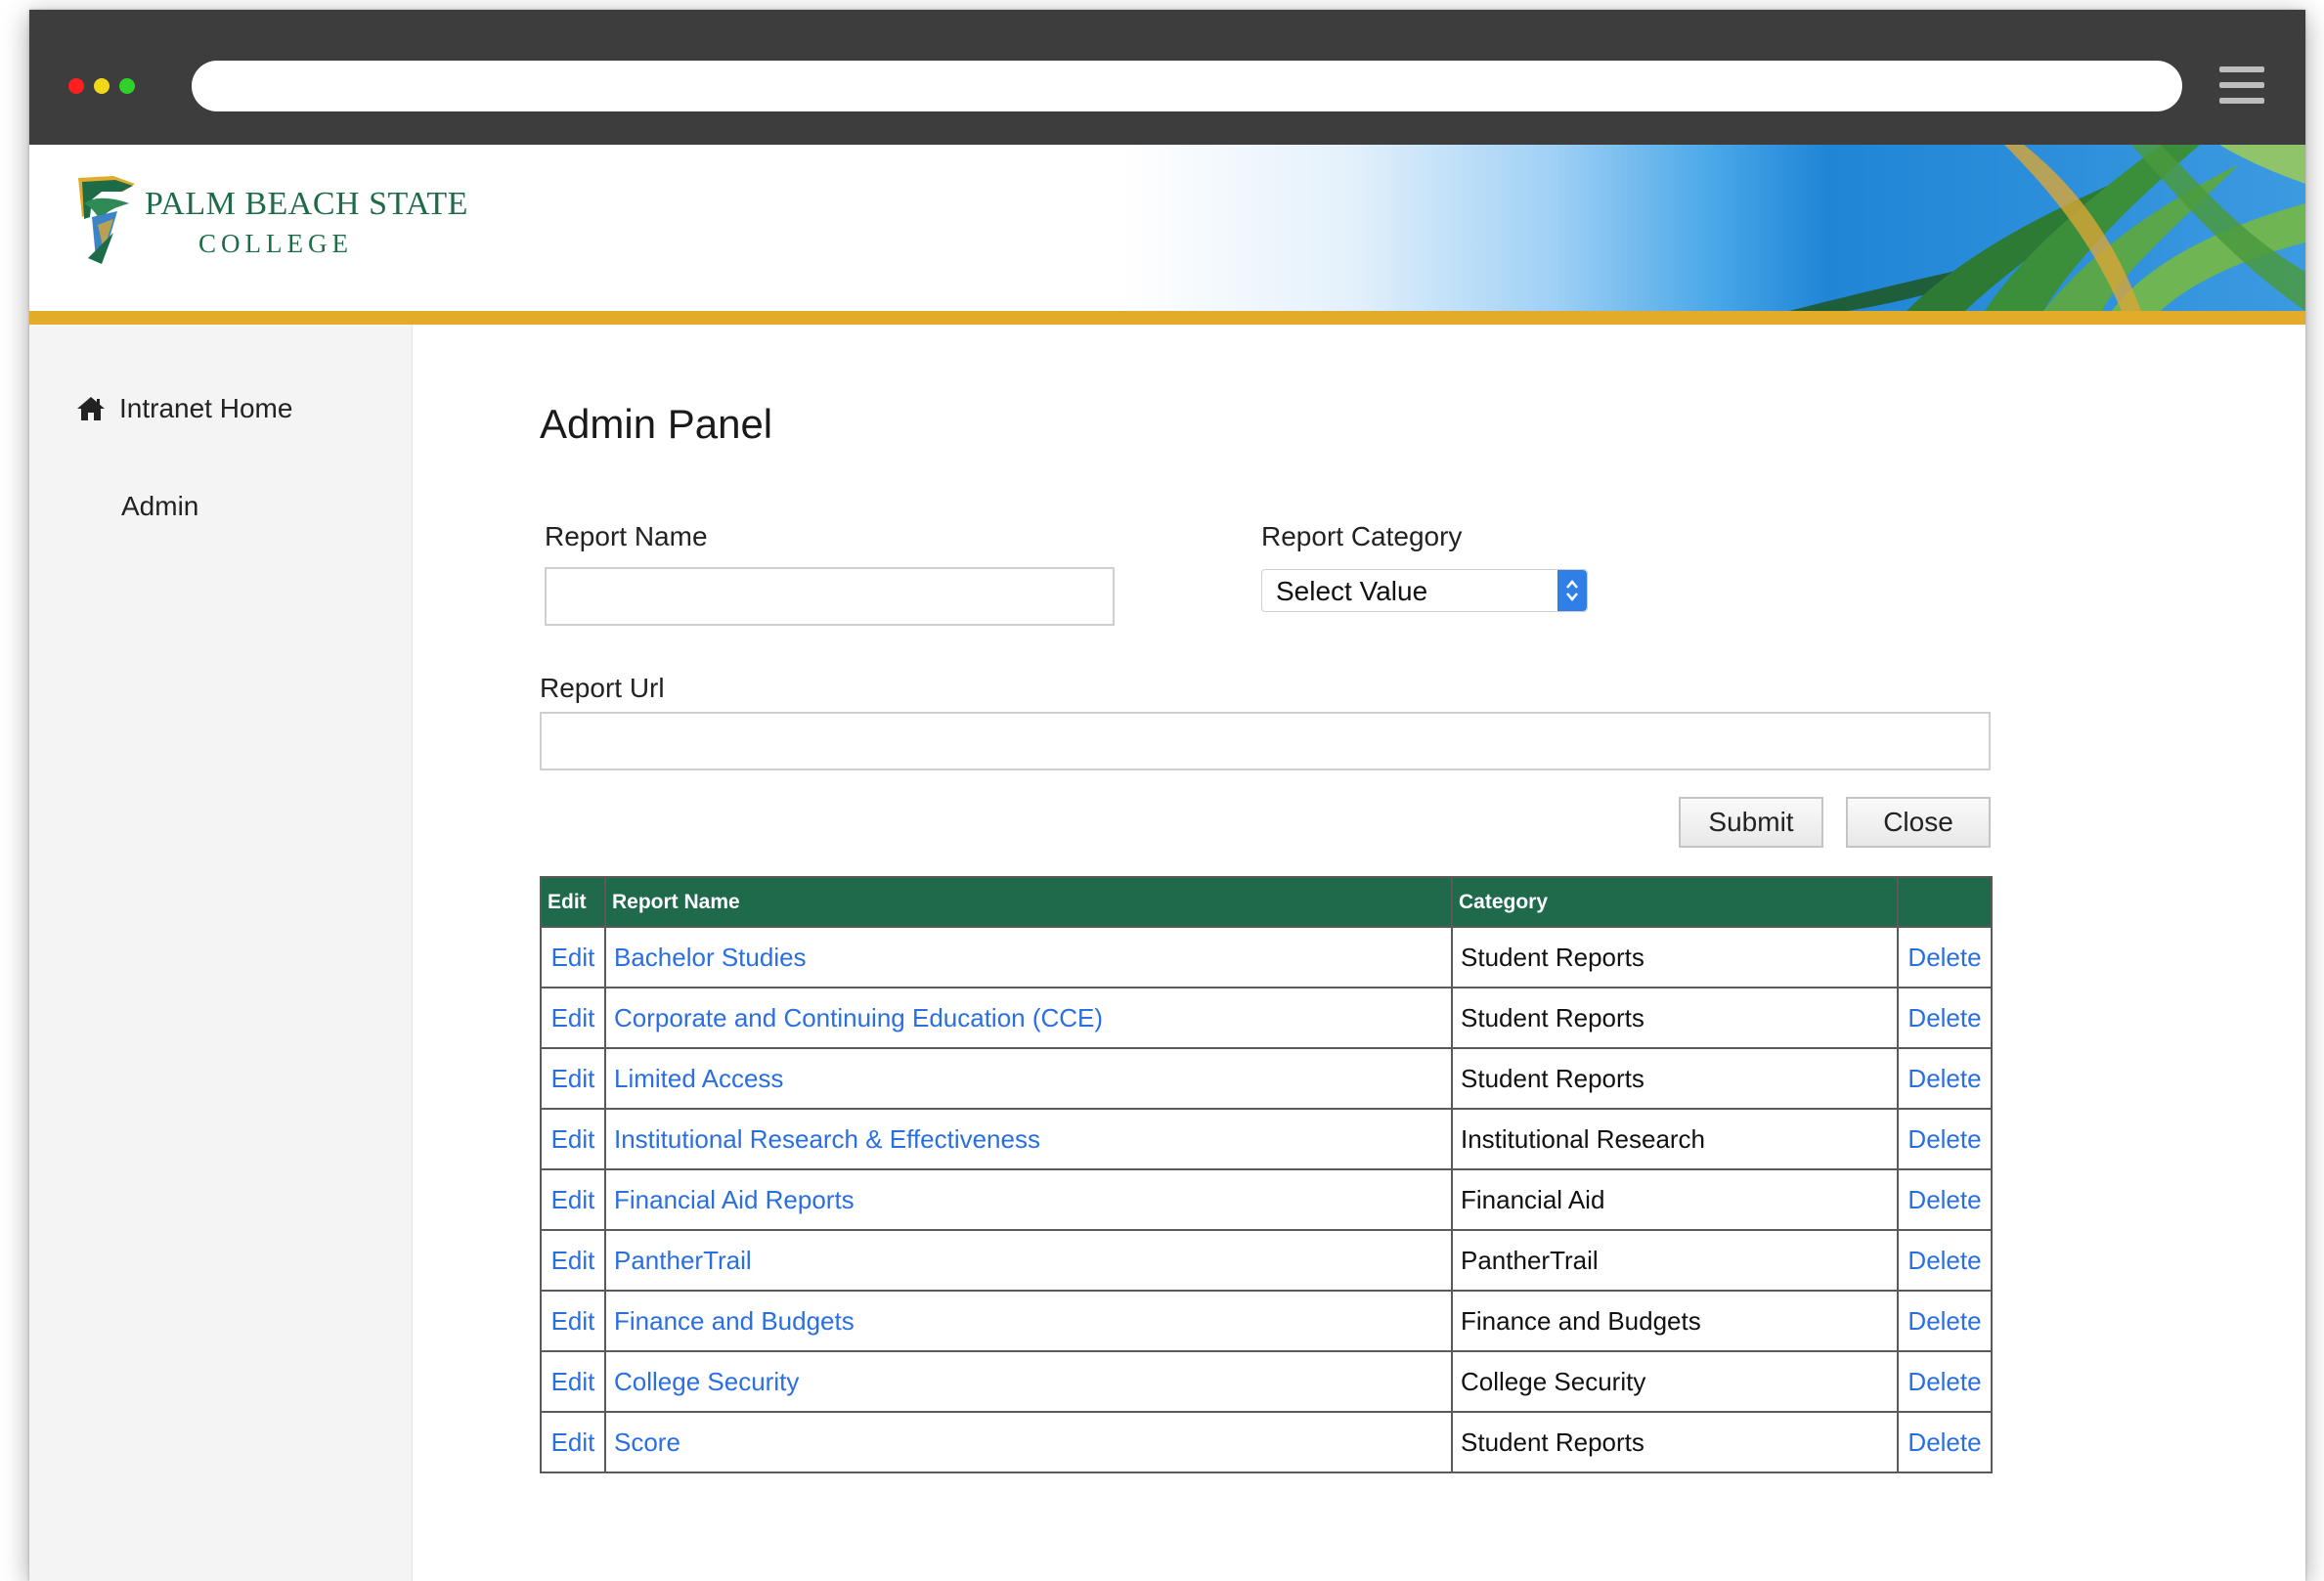 Image resolution: width=2324 pixels, height=1581 pixels. What do you see at coordinates (1028, 1381) in the screenshot?
I see `report-name-link: College Security` at bounding box center [1028, 1381].